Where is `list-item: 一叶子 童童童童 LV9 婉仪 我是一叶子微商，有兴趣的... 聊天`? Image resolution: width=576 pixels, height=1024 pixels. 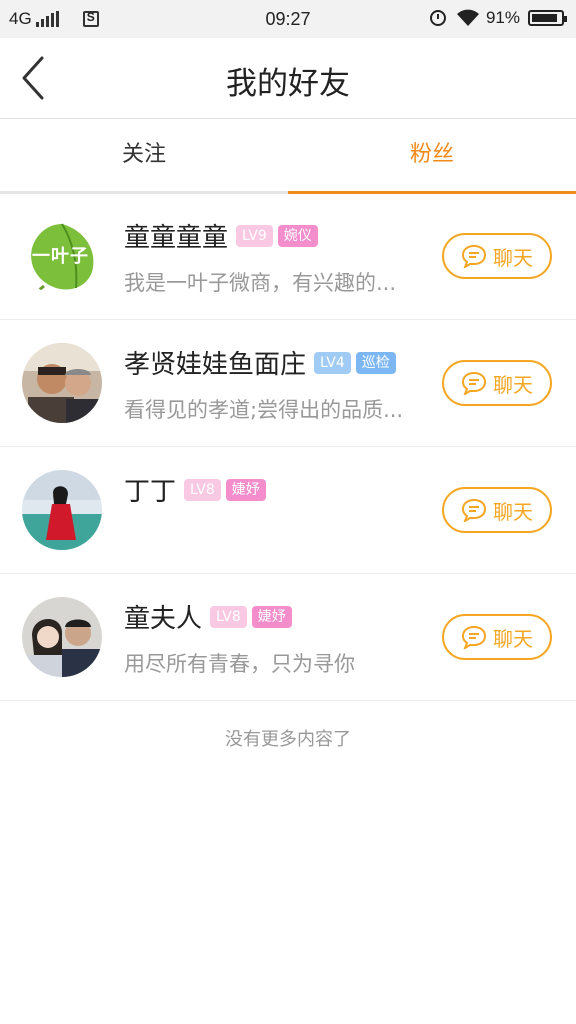
list-item: 一叶子 童童童童 LV9 婉仪 我是一叶子微商，有兴趣的... 聊天 is located at coordinates (288, 256).